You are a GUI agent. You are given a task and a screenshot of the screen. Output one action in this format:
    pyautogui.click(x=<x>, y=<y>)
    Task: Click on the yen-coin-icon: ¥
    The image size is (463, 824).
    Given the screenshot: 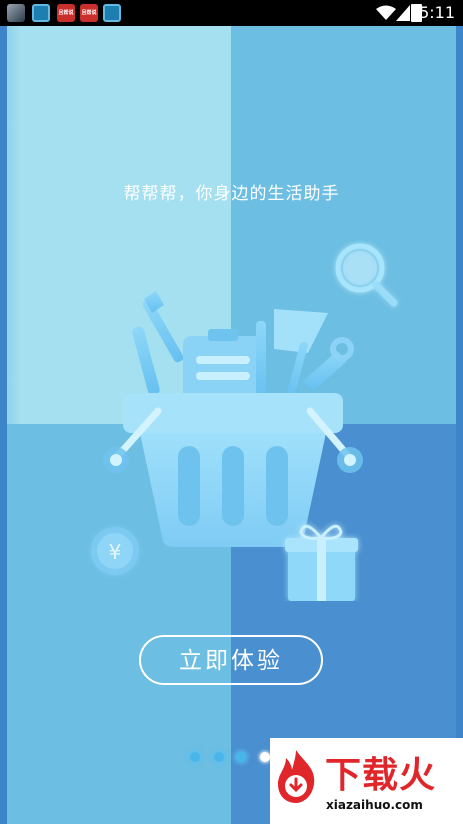 What is the action you would take?
    pyautogui.click(x=115, y=551)
    